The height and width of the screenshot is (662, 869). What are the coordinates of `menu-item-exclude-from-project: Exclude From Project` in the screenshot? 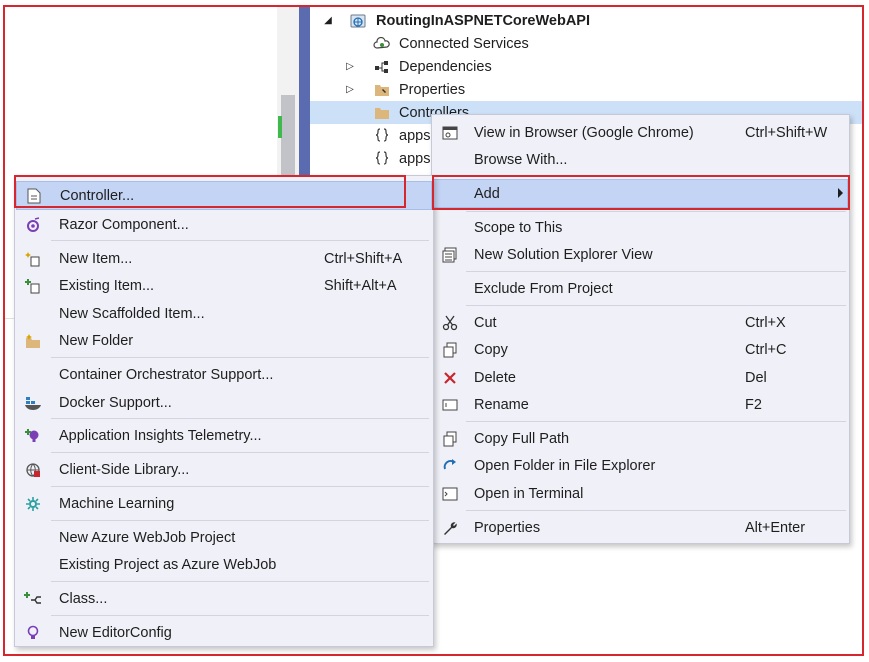 It's located at (640, 288).